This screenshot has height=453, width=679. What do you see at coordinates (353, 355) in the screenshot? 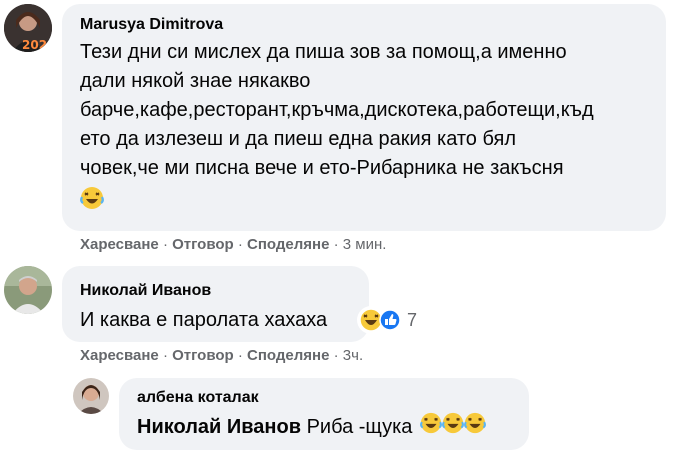
I see `timestamp: 3ч.` at bounding box center [353, 355].